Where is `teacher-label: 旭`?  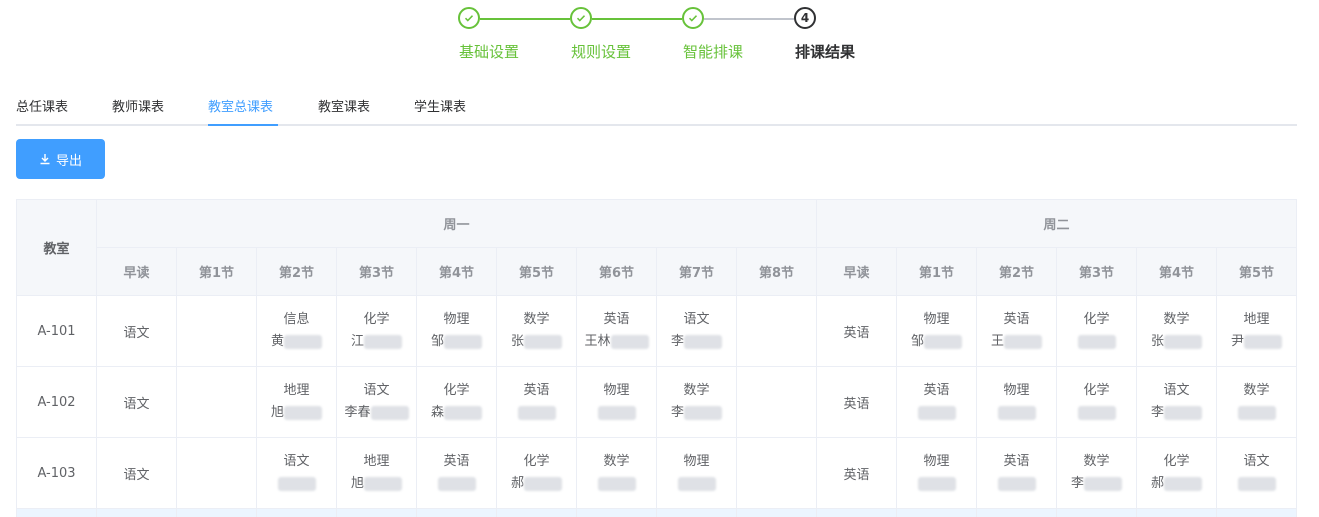 teacher-label: 旭 is located at coordinates (297, 413).